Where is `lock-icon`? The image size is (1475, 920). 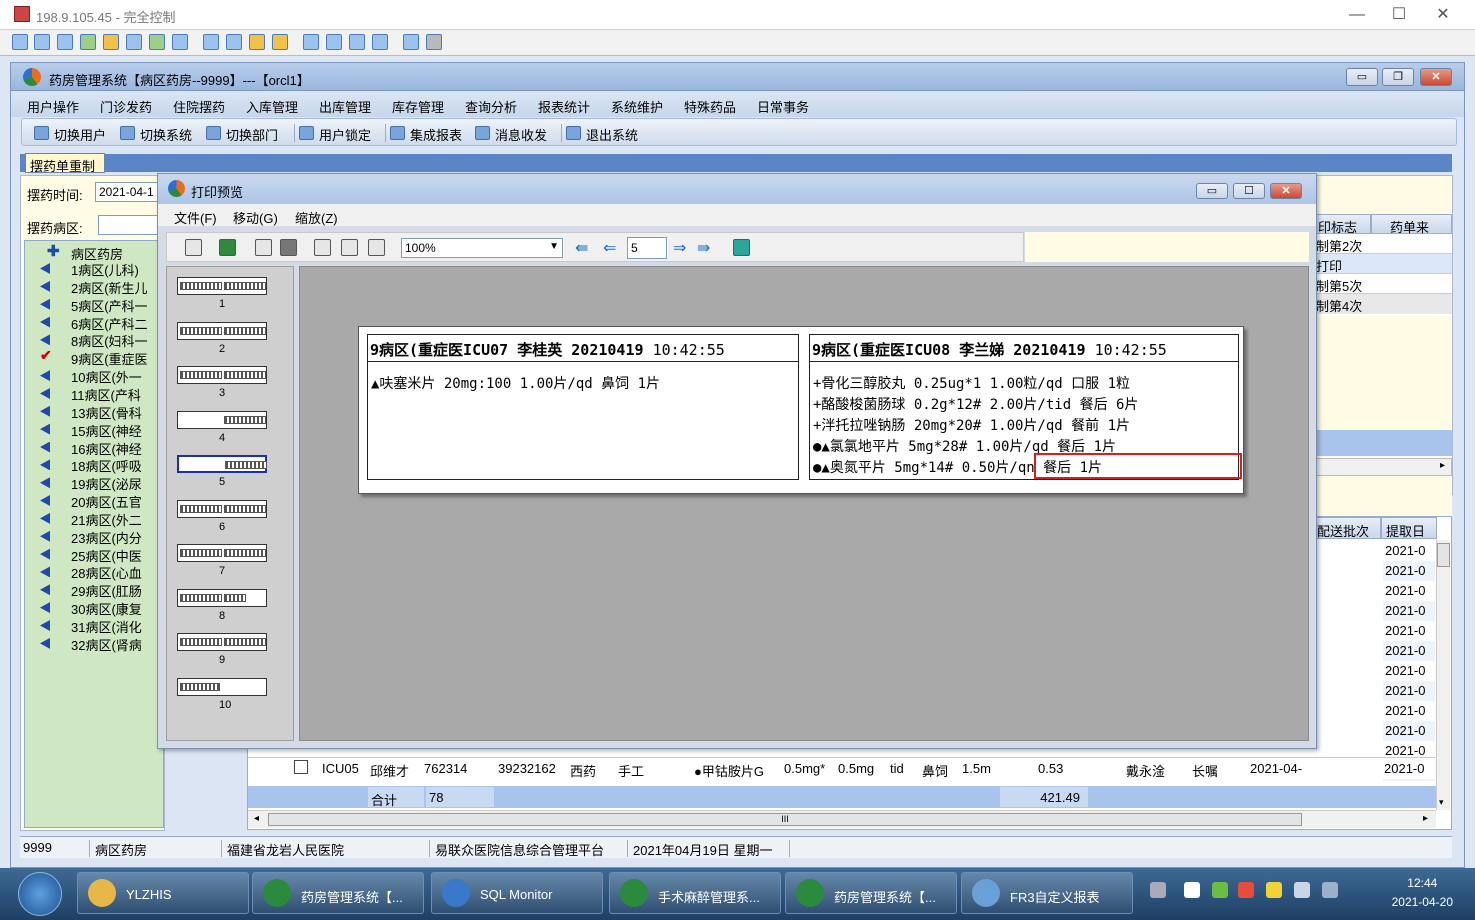 lock-icon is located at coordinates (257, 42).